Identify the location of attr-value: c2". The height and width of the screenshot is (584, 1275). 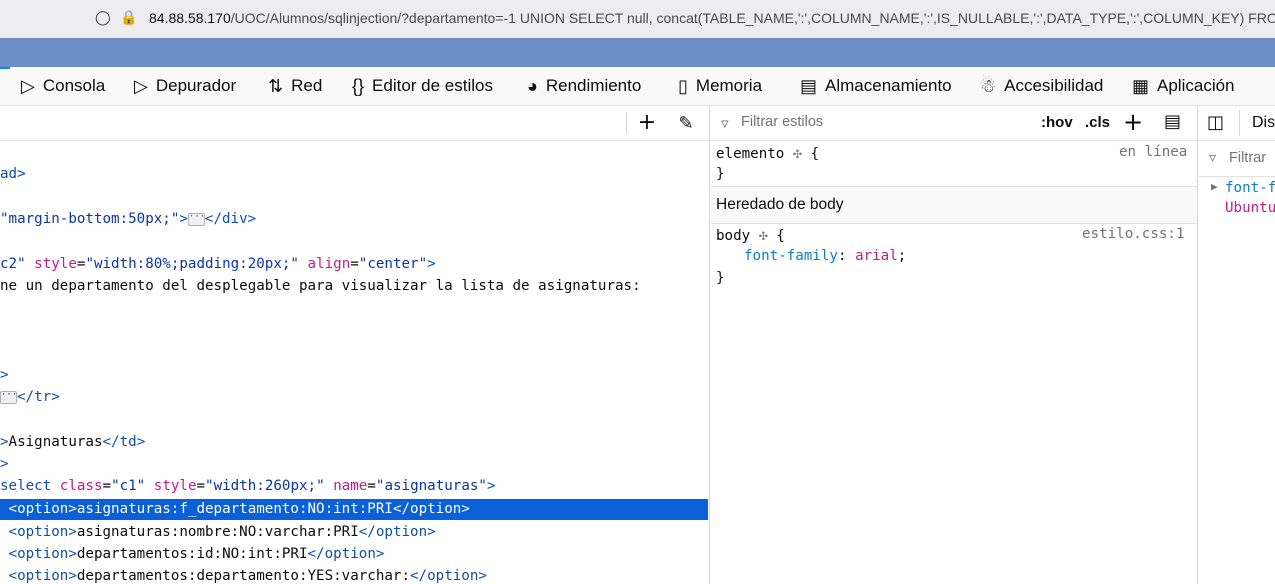
(13, 264).